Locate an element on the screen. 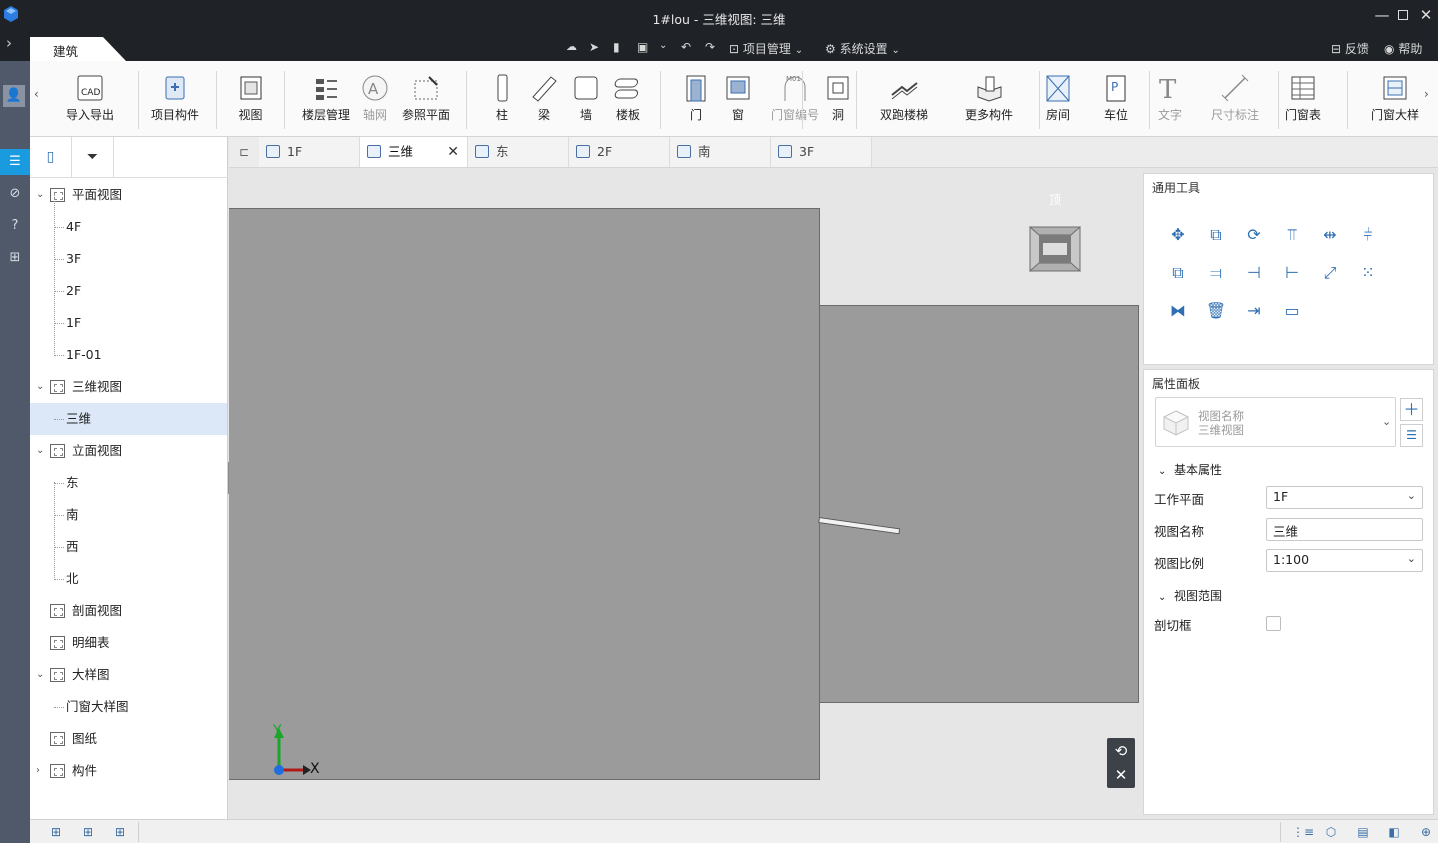 The image size is (1438, 843). save-icon: ▮ is located at coordinates (616, 47).